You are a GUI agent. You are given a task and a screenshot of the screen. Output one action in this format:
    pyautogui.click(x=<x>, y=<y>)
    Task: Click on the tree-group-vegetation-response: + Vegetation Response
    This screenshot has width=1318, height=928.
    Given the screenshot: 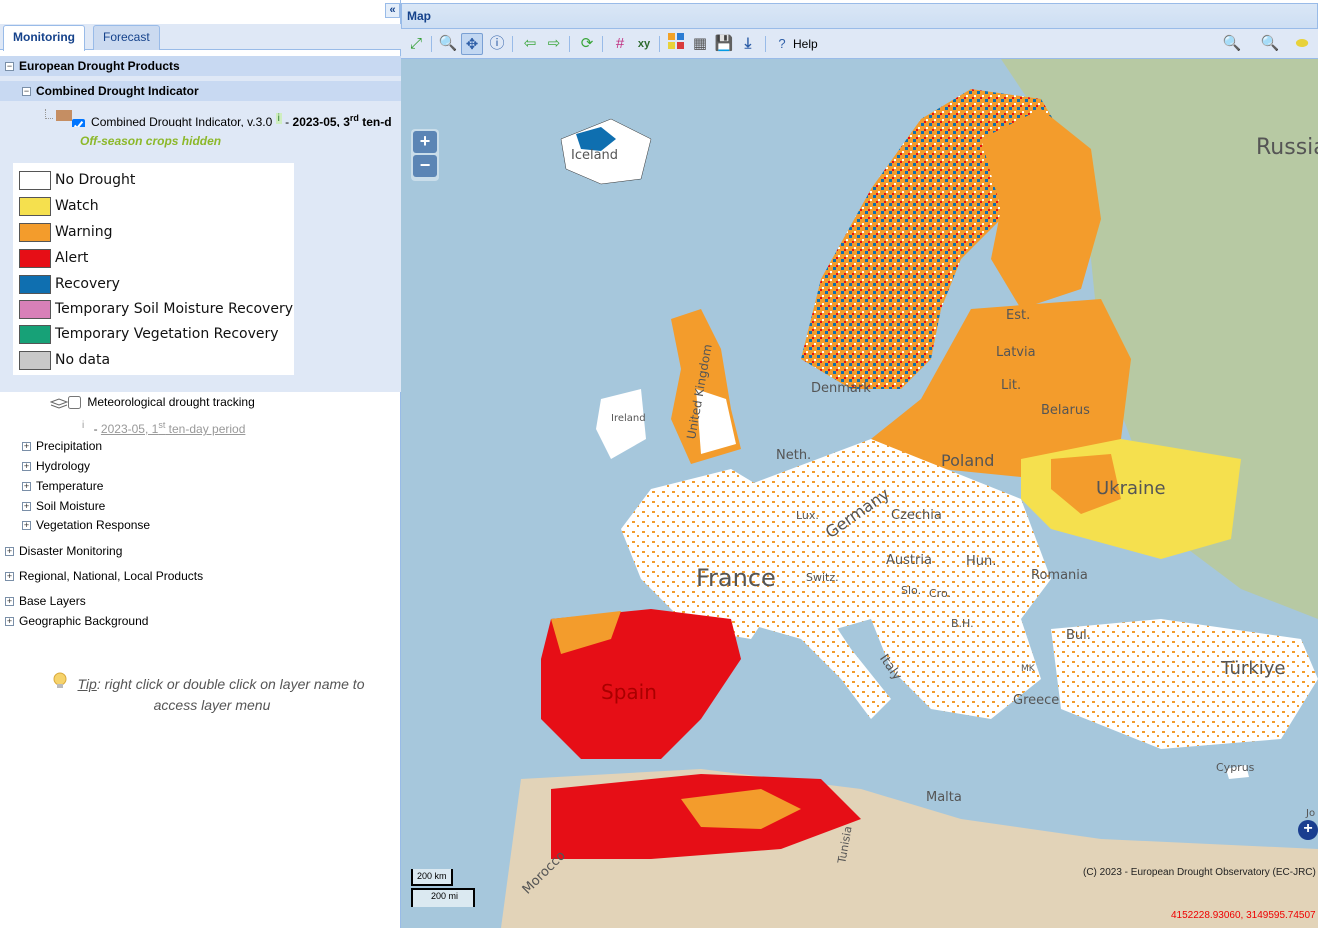 What is the action you would take?
    pyautogui.click(x=86, y=525)
    